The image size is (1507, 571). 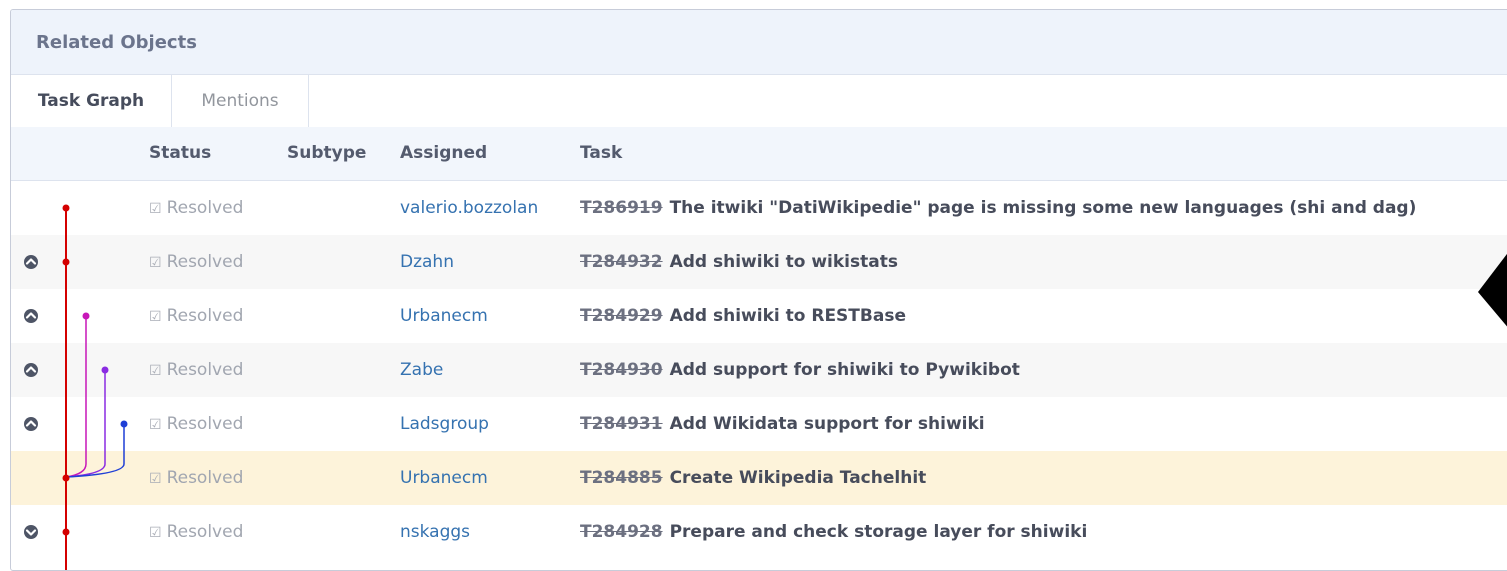 I want to click on assigned-user-link: nskaggs, so click(x=435, y=532).